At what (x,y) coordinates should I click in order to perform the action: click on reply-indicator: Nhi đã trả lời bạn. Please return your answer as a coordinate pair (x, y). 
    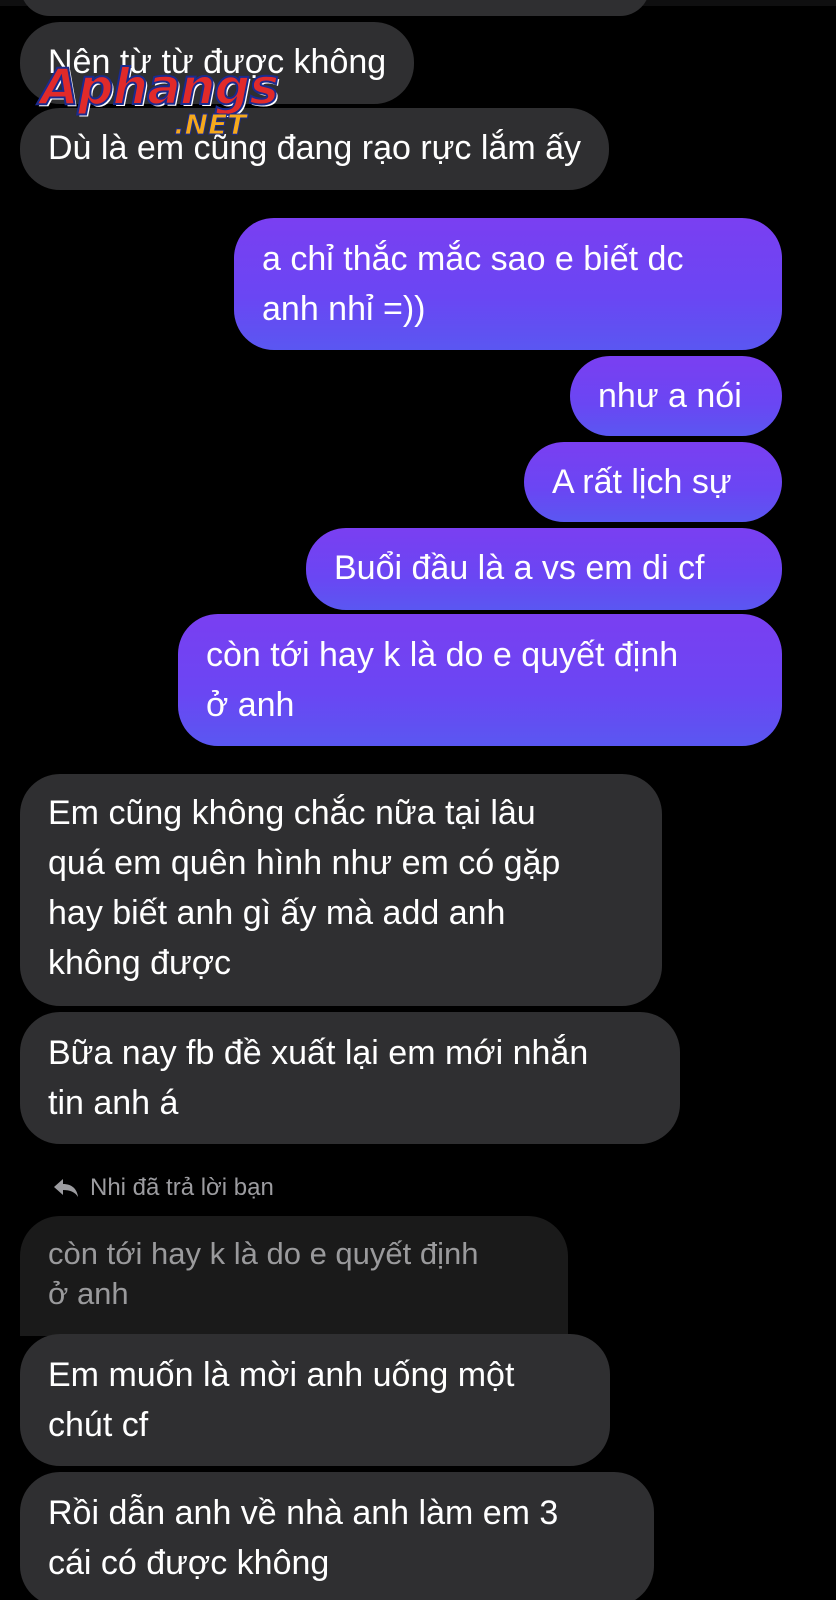
    Looking at the image, I should click on (163, 1188).